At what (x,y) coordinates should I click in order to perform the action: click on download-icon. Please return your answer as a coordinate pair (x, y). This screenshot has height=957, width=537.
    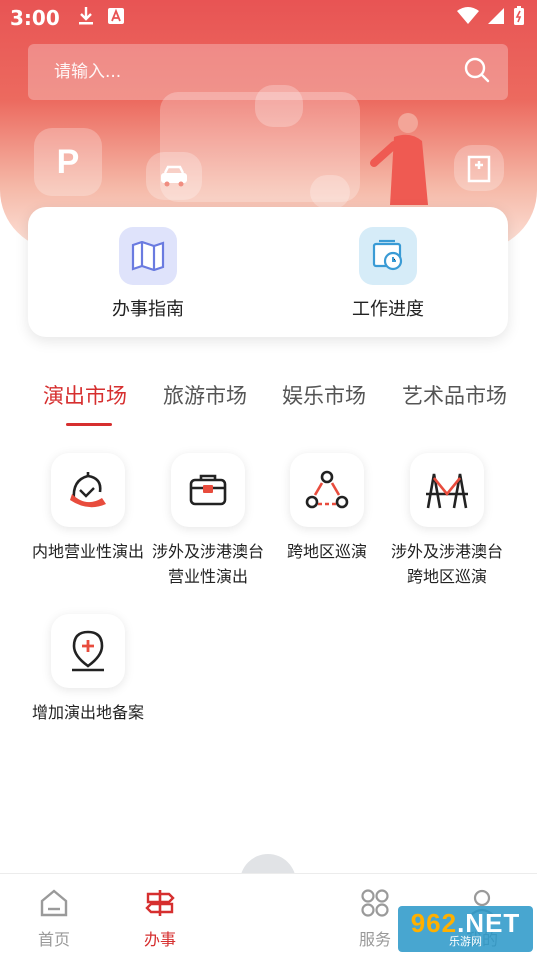
    Looking at the image, I should click on (86, 18).